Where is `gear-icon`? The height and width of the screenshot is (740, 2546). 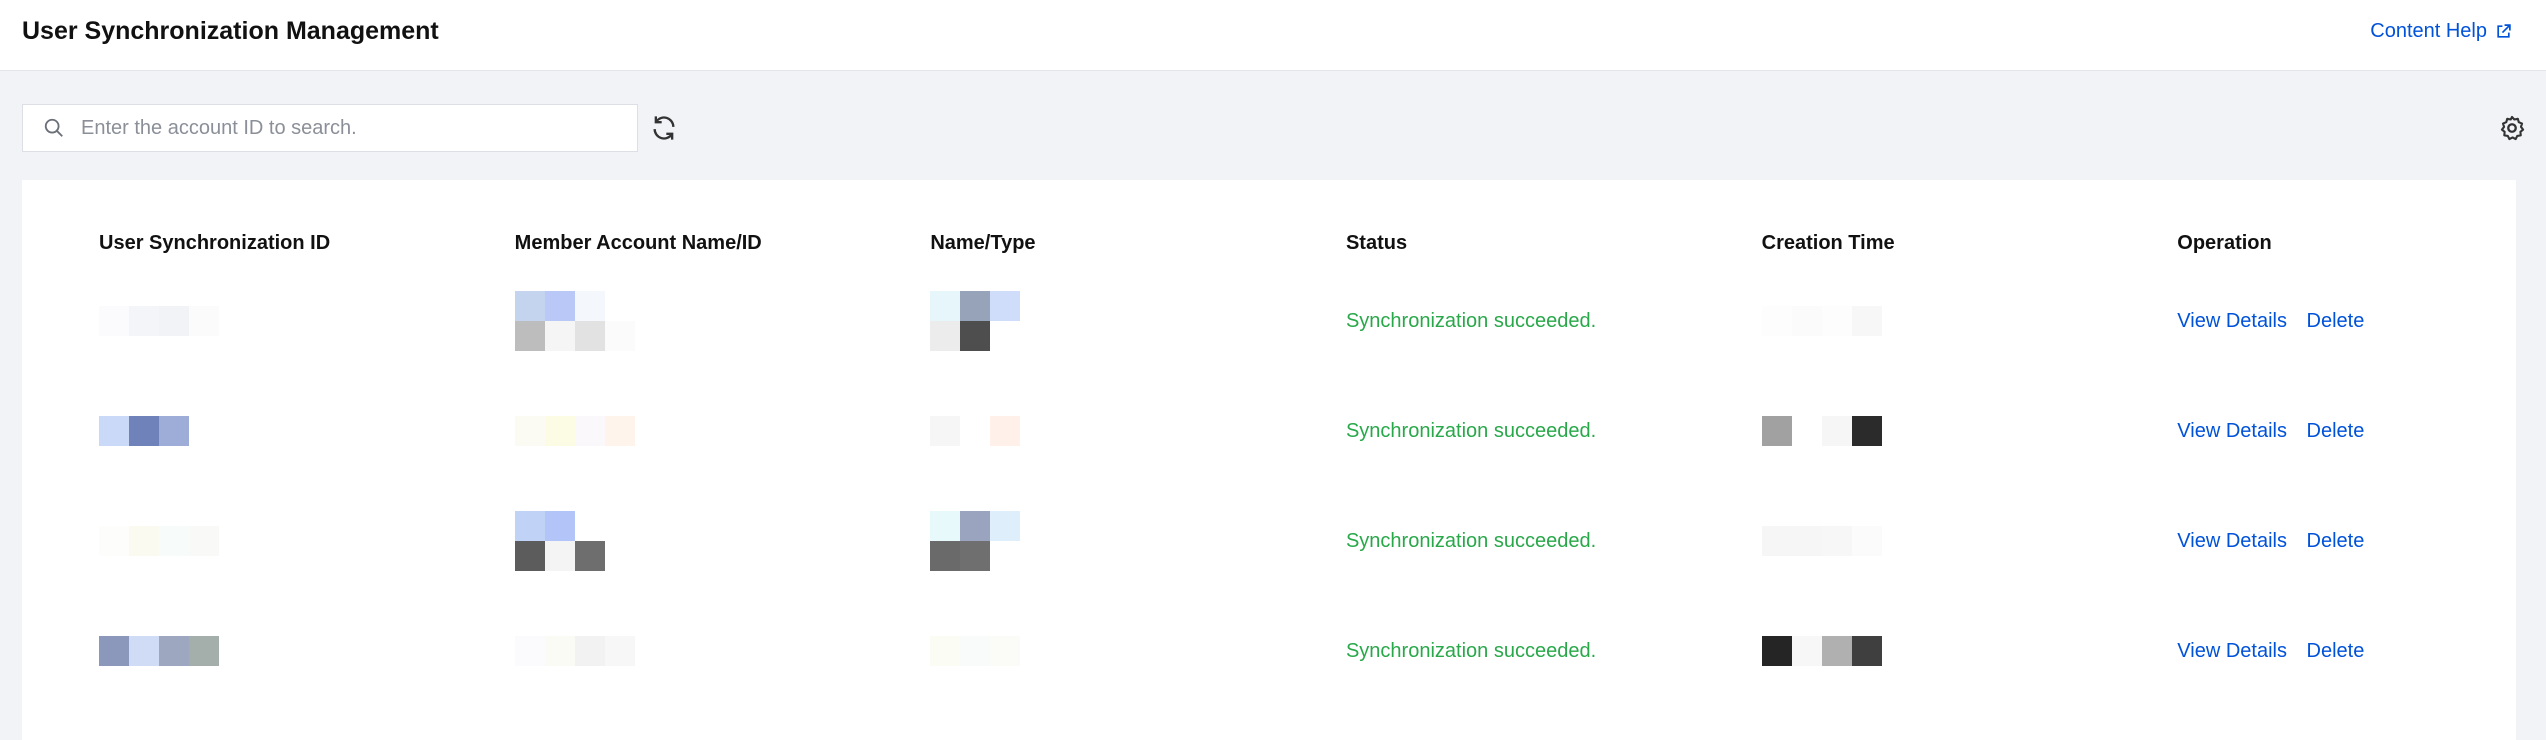
gear-icon is located at coordinates (2512, 128).